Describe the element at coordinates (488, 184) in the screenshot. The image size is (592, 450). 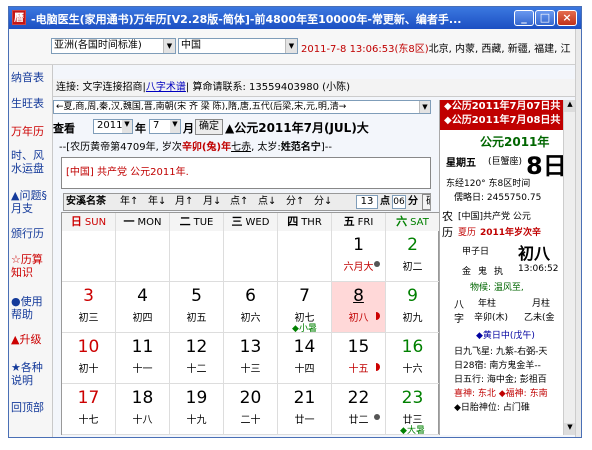
I see `panel-longitude: 东经120° 东8区时间` at that location.